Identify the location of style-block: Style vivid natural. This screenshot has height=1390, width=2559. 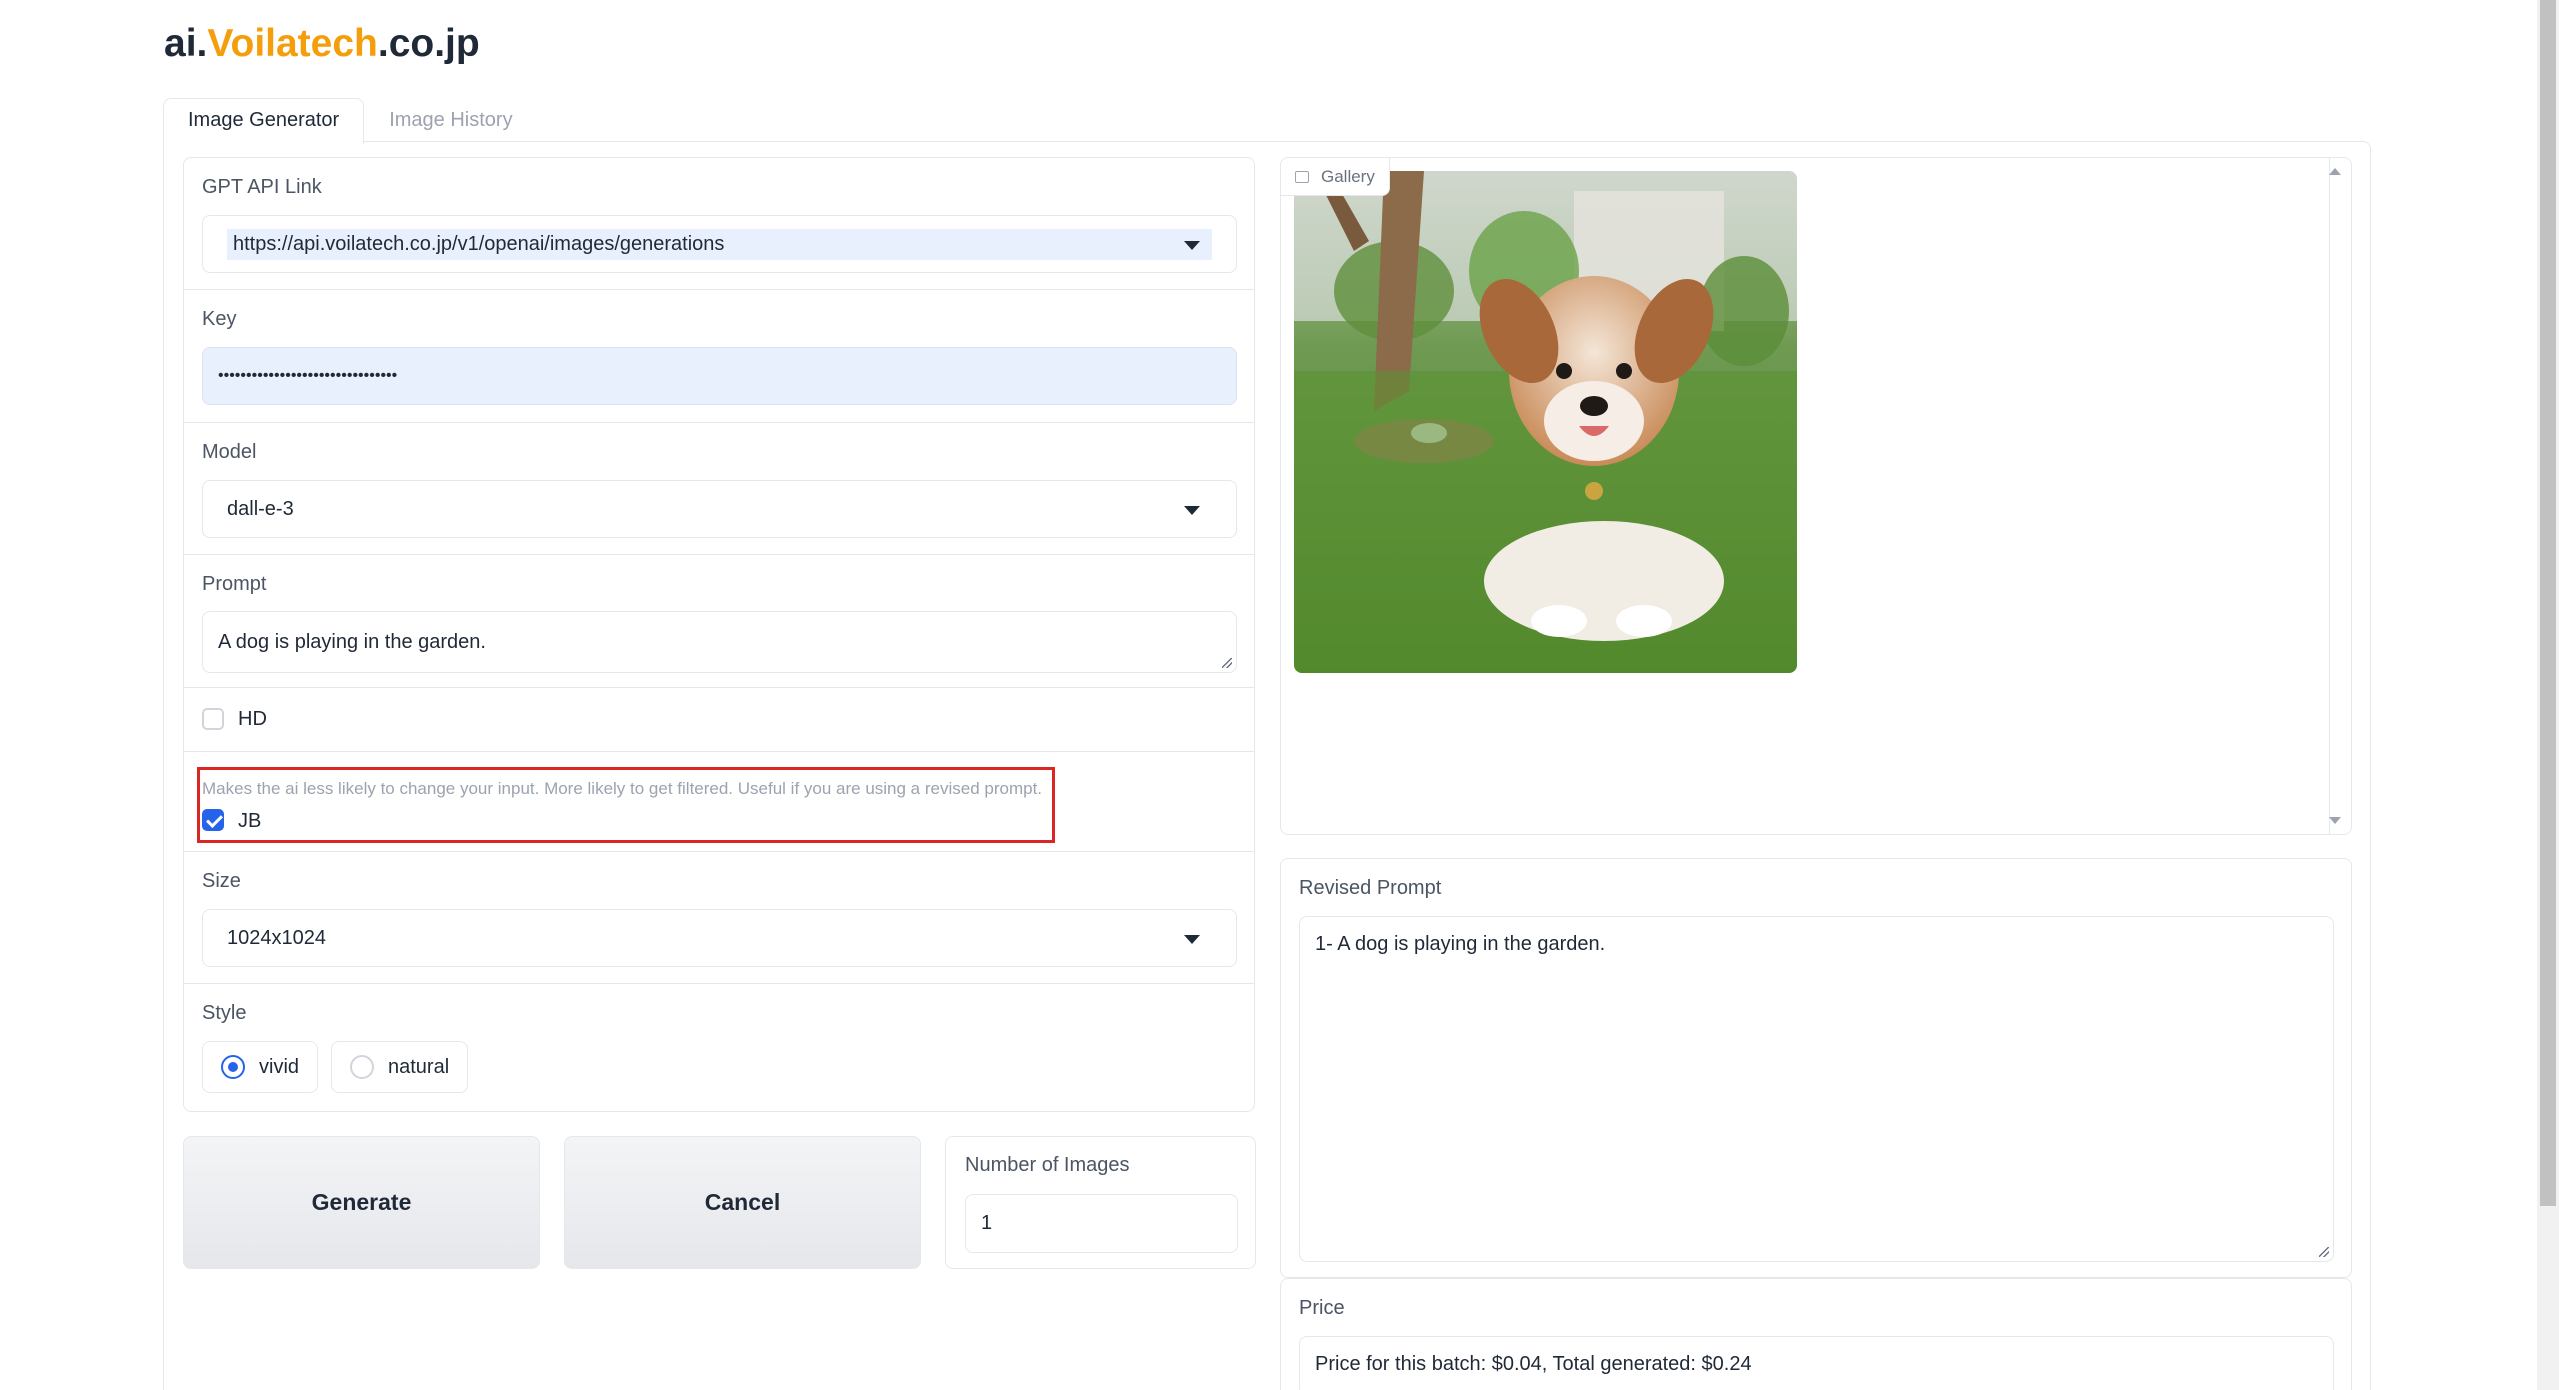
(719, 1048).